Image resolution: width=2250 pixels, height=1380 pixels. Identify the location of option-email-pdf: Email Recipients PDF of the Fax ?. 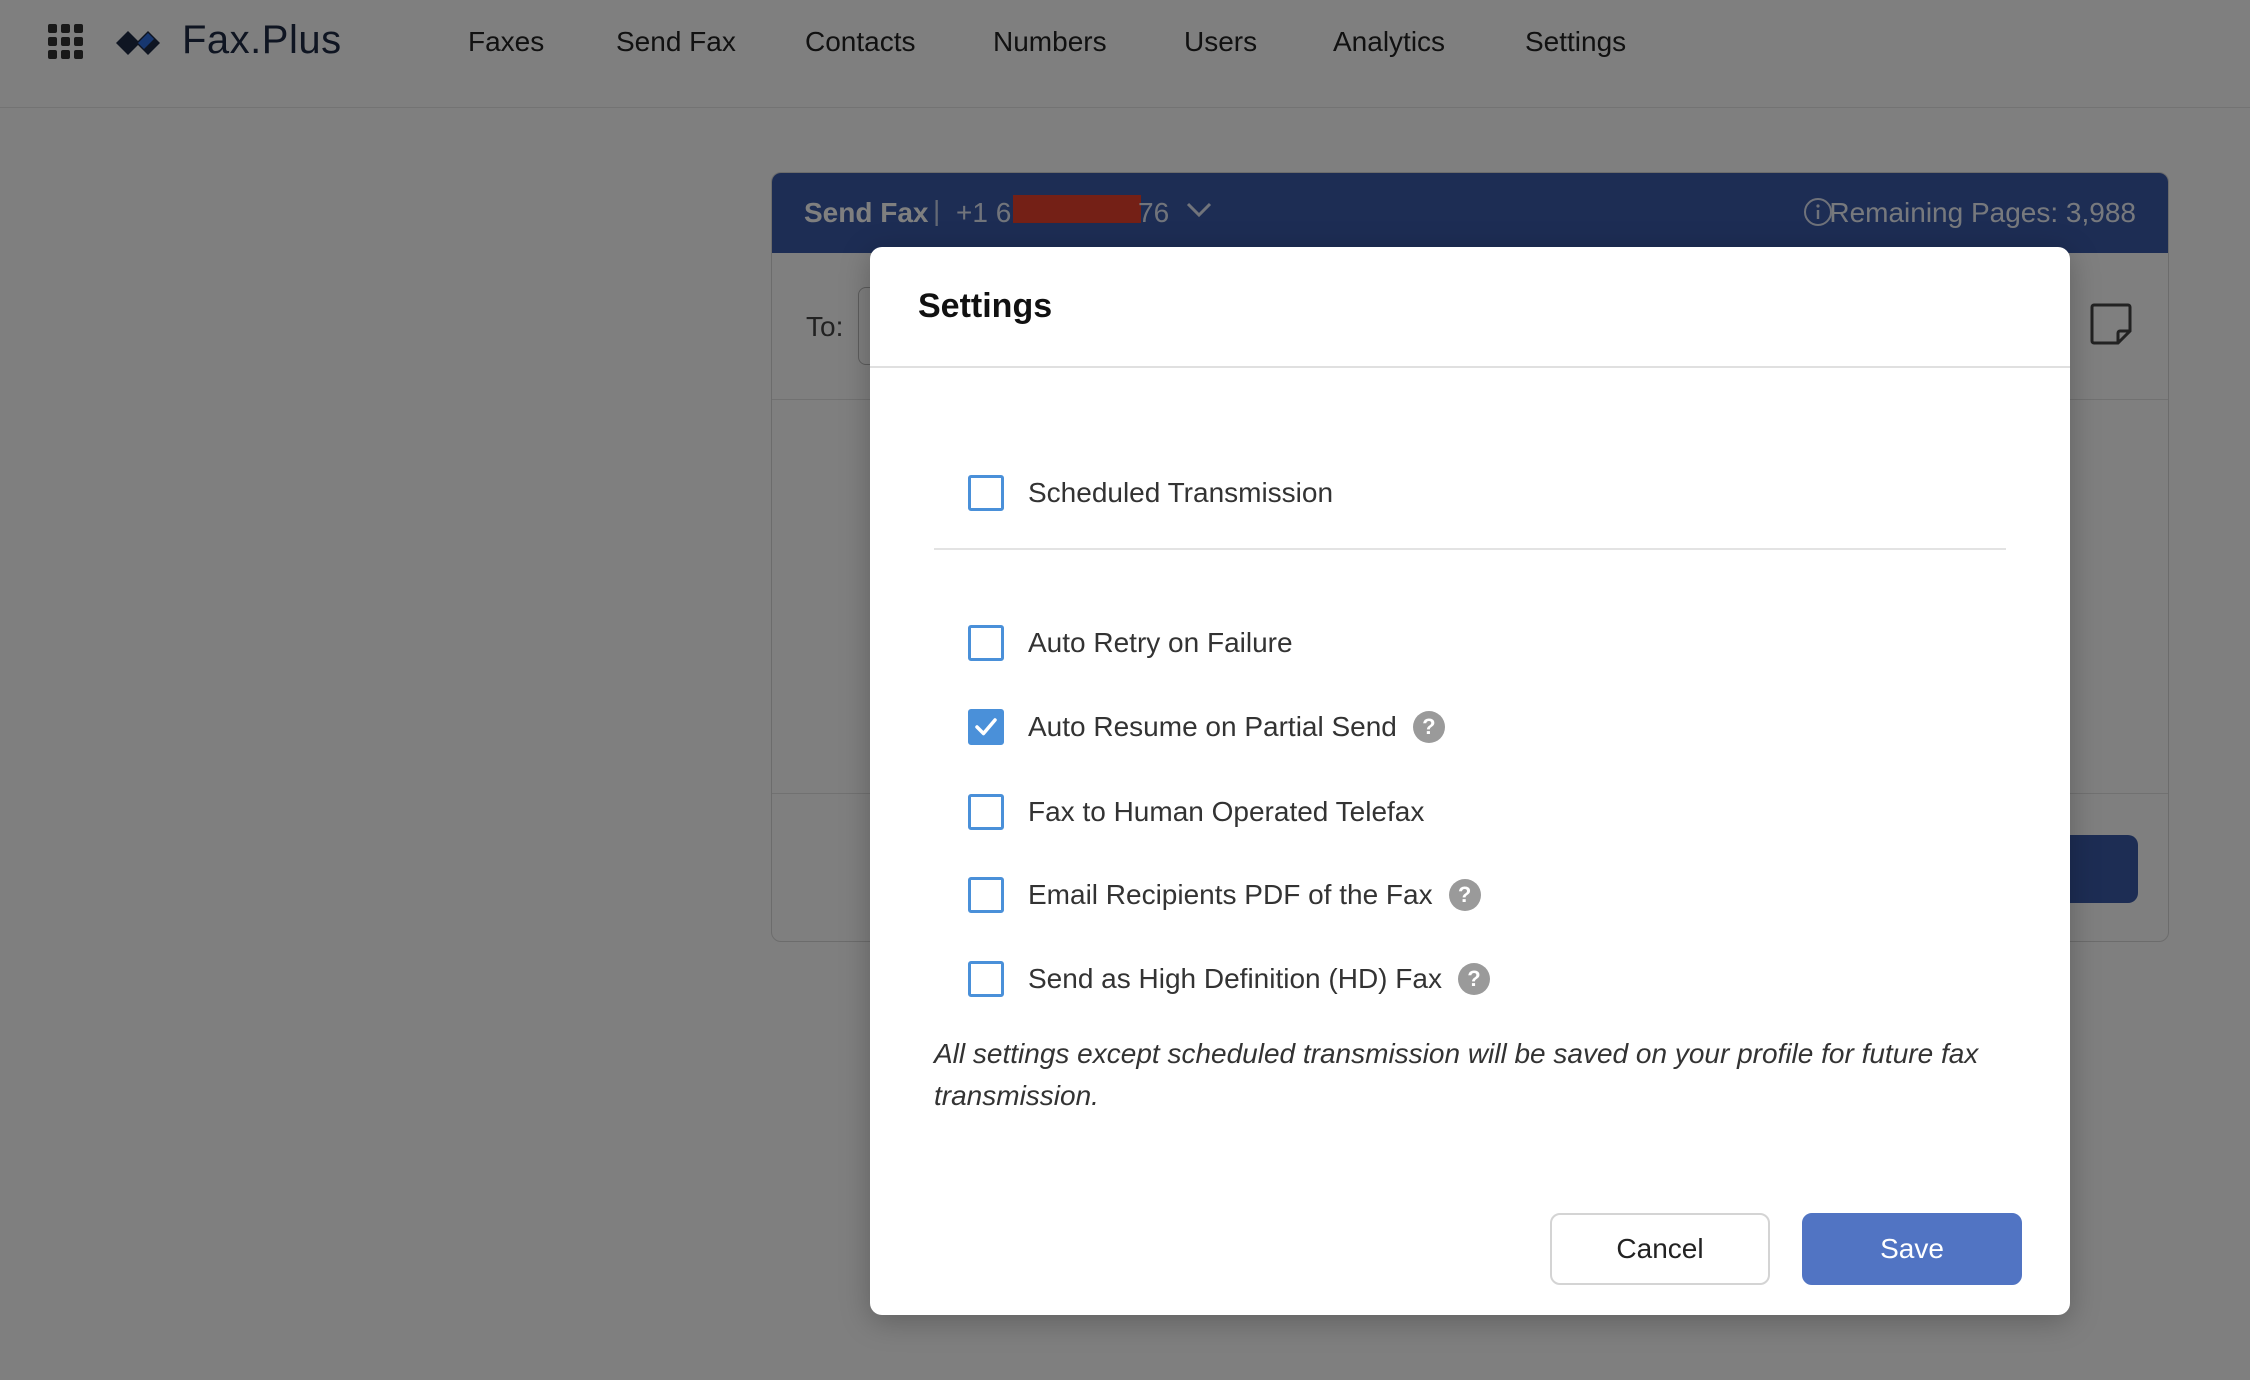
(1224, 895).